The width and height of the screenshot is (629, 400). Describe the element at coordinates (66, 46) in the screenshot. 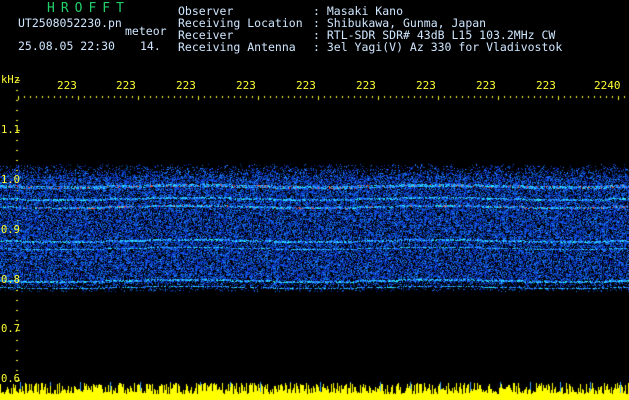

I see `datetime-label: 25.08.05 22:30` at that location.